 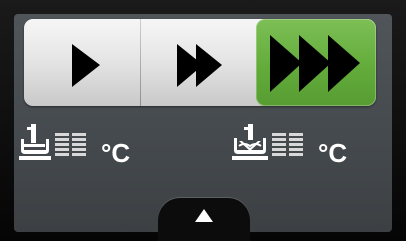 I want to click on temperature-left: °C, so click(x=73, y=145).